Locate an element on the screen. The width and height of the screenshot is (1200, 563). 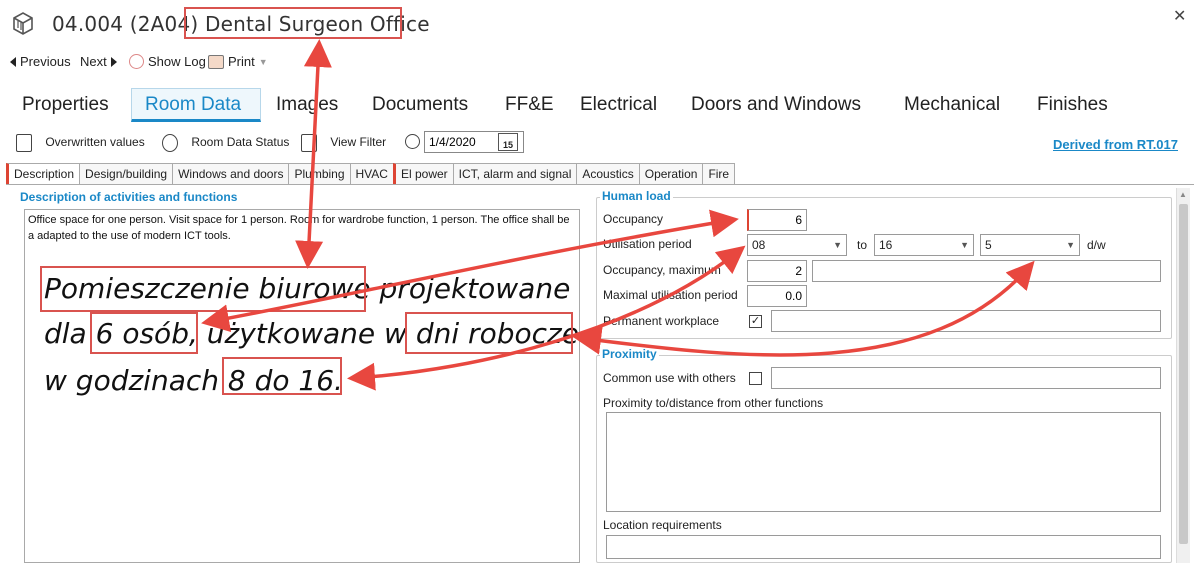
tab-electrical: Electrical is located at coordinates (618, 105).